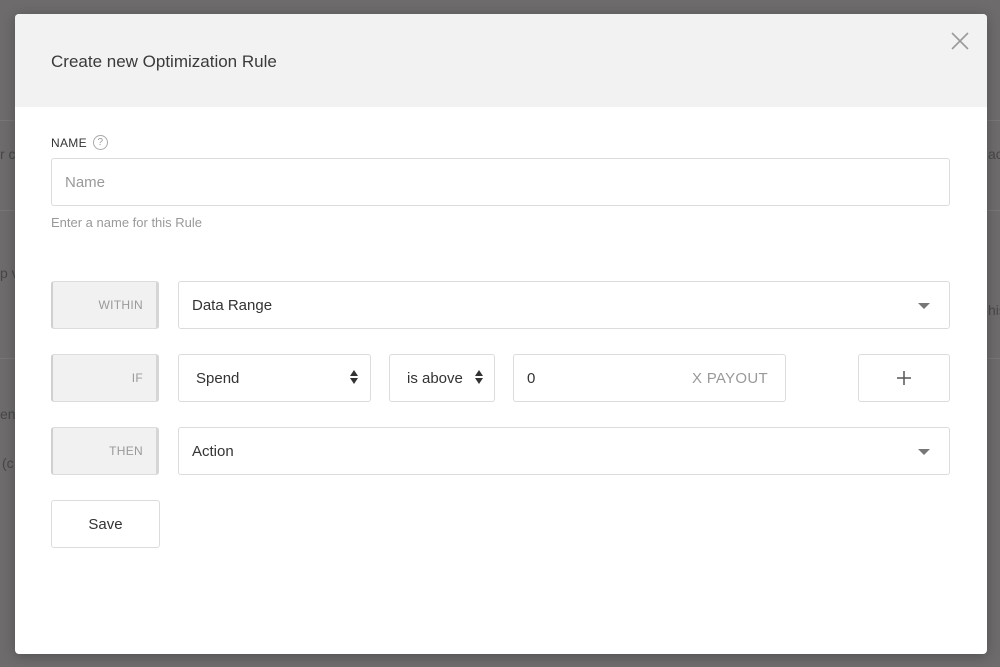  I want to click on dialog-header: Create new Optimization Rule, so click(501, 60).